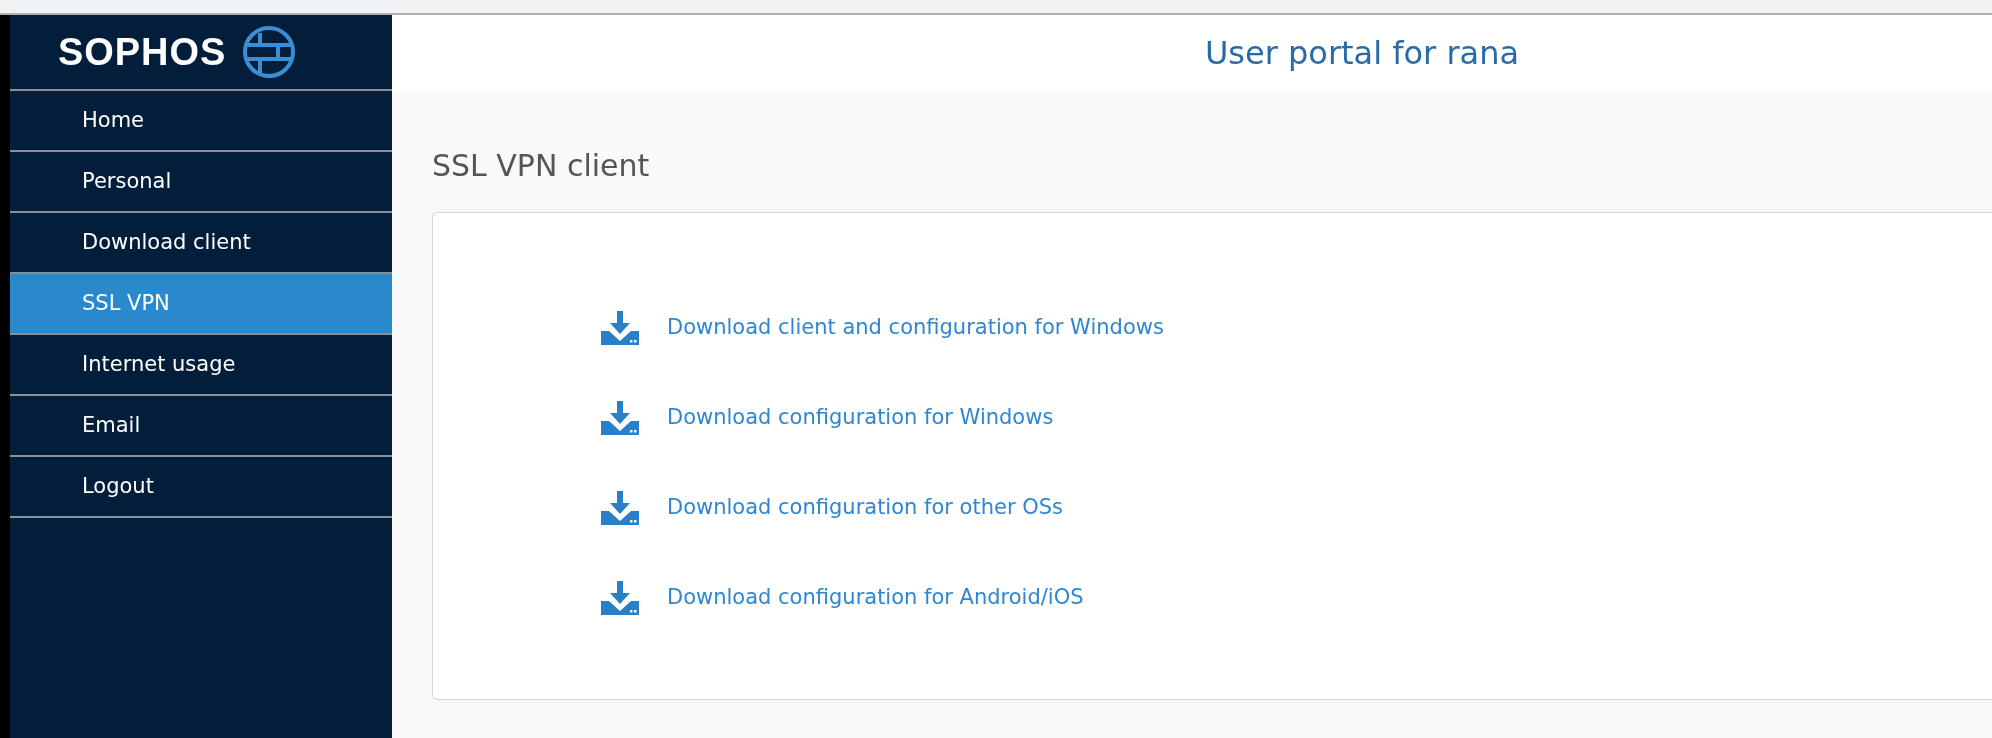  What do you see at coordinates (142, 52) in the screenshot?
I see `logo-text: SOPHOS` at bounding box center [142, 52].